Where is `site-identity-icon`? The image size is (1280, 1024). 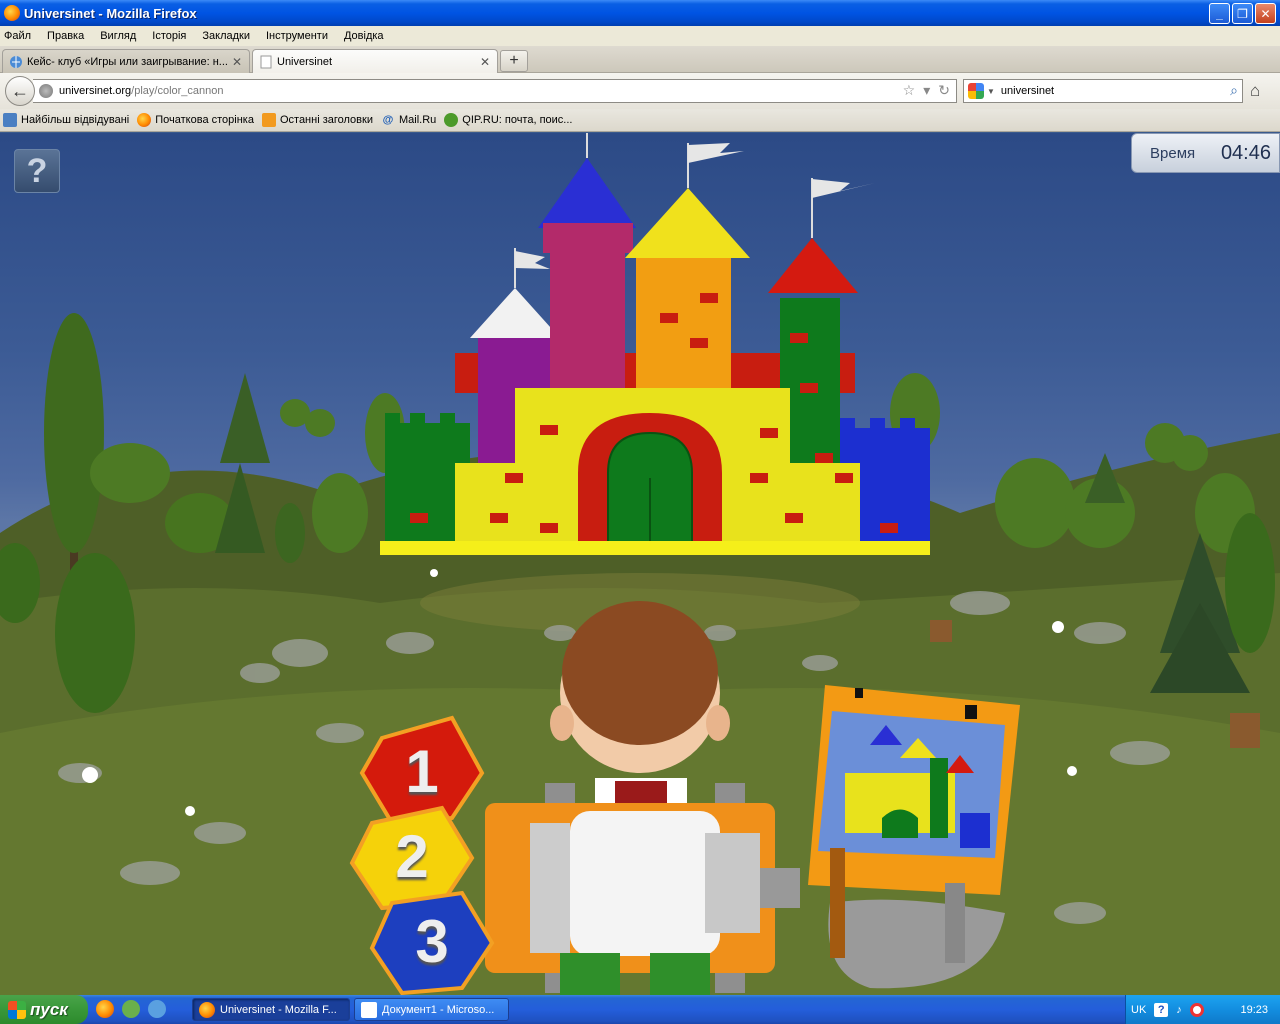 site-identity-icon is located at coordinates (46, 91).